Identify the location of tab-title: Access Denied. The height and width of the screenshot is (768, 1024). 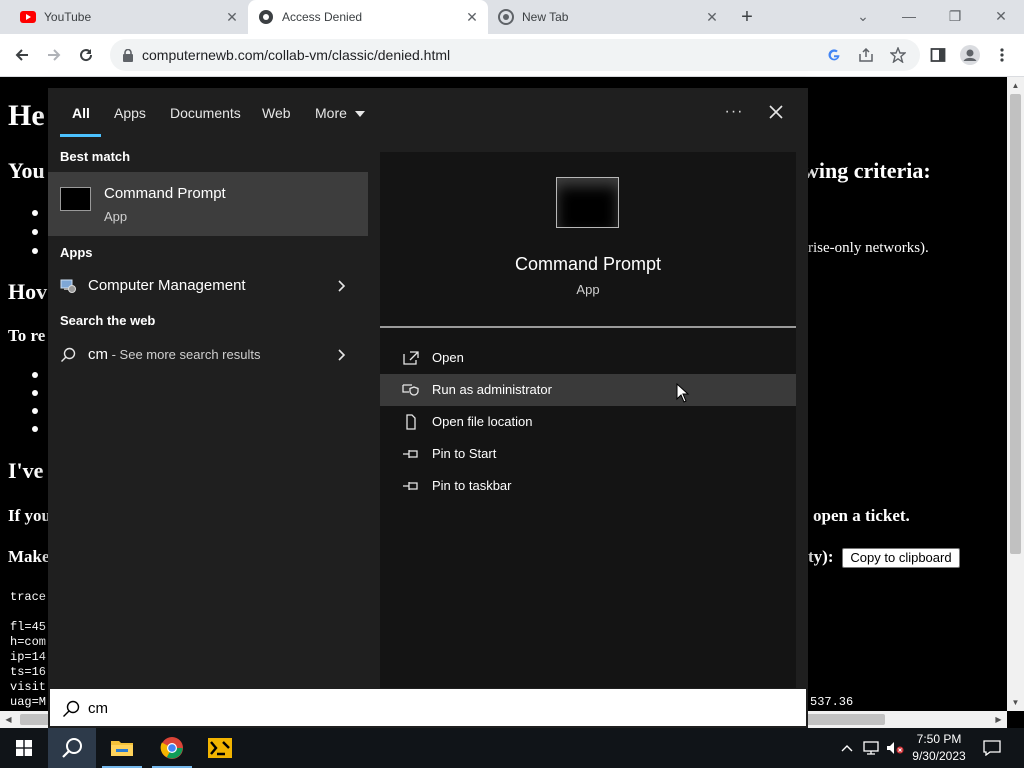
(322, 17).